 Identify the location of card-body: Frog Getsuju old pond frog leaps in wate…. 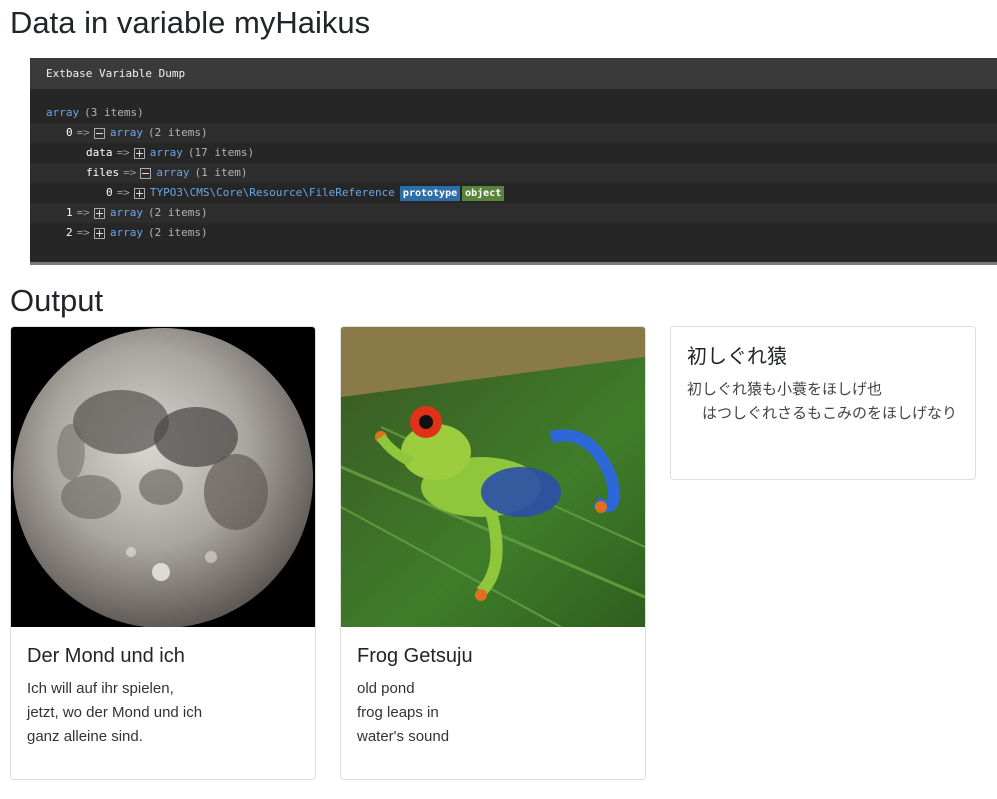
(493, 688).